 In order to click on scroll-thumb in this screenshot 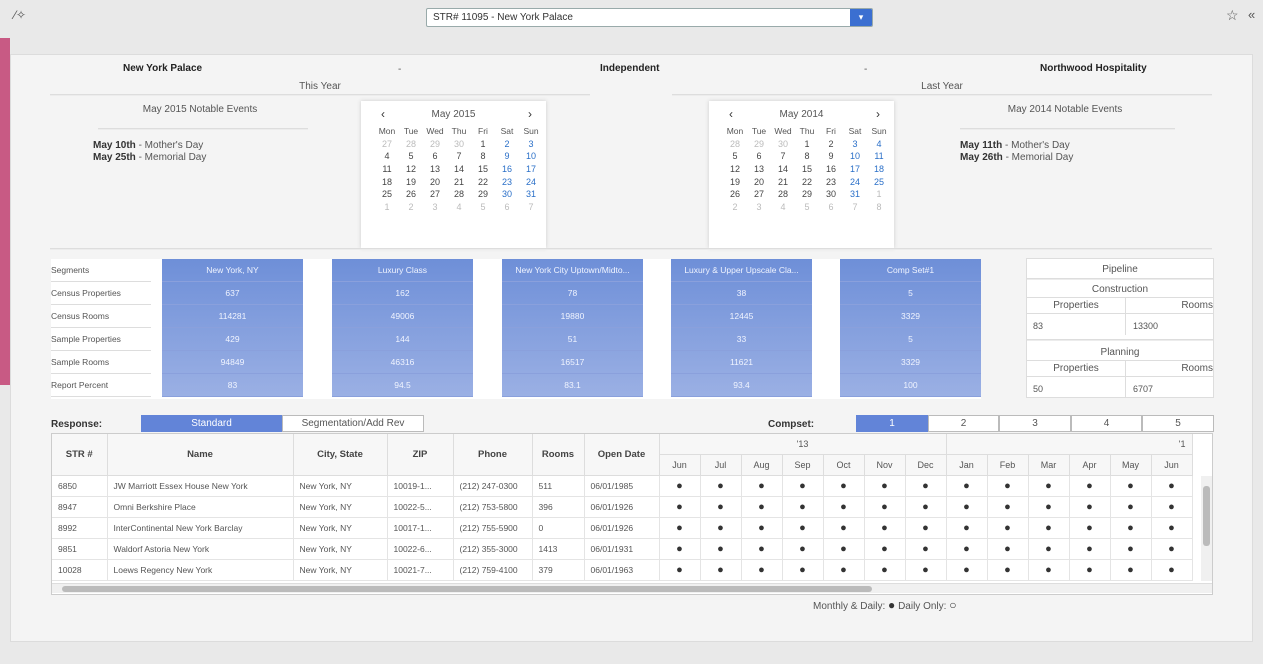, I will do `click(467, 589)`.